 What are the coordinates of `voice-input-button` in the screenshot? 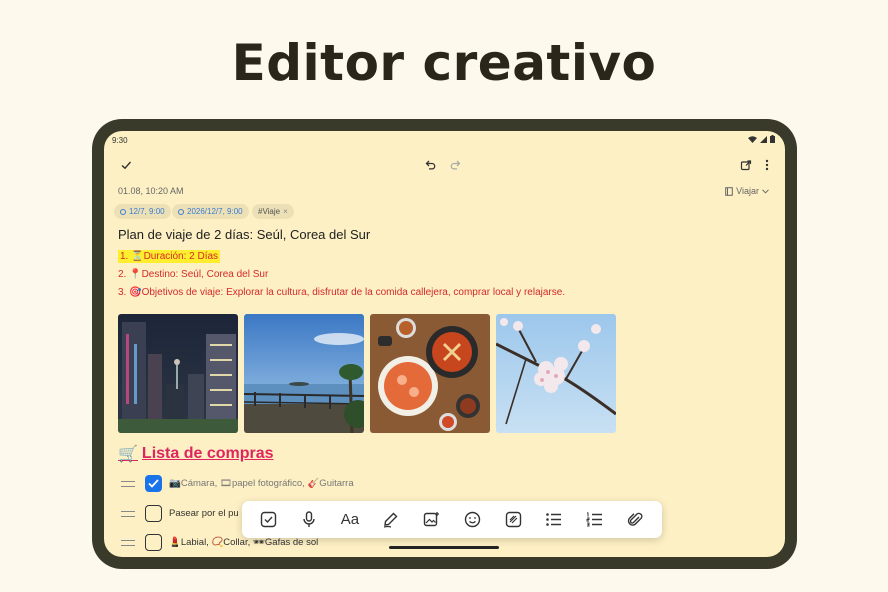 It's located at (309, 520).